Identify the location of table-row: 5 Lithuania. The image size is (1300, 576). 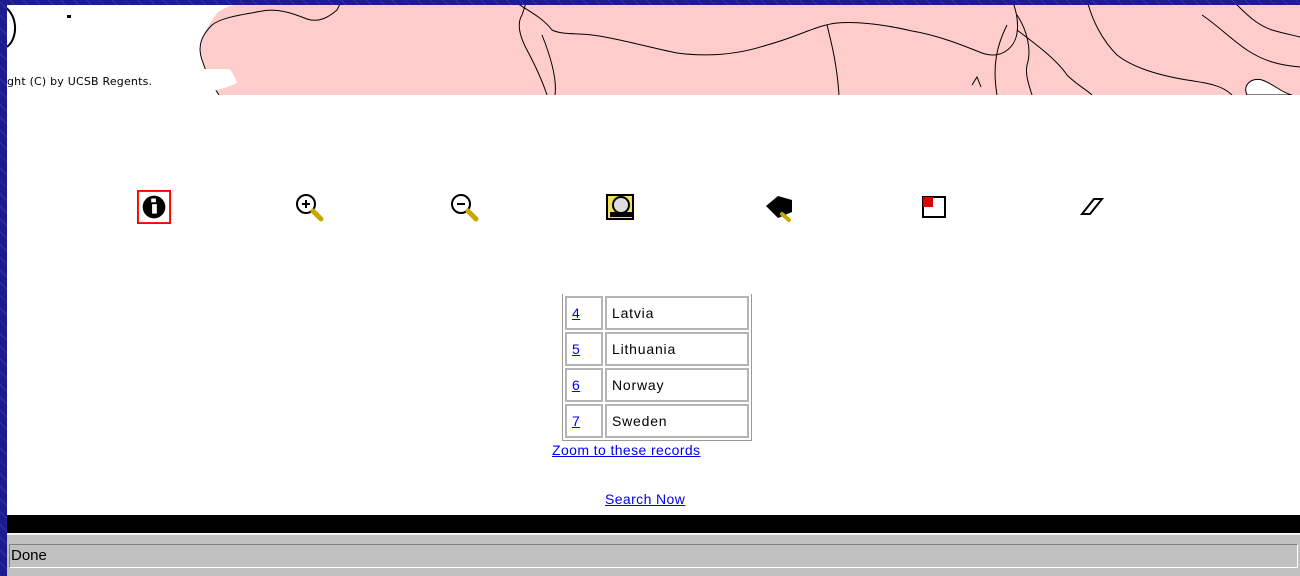
(657, 349).